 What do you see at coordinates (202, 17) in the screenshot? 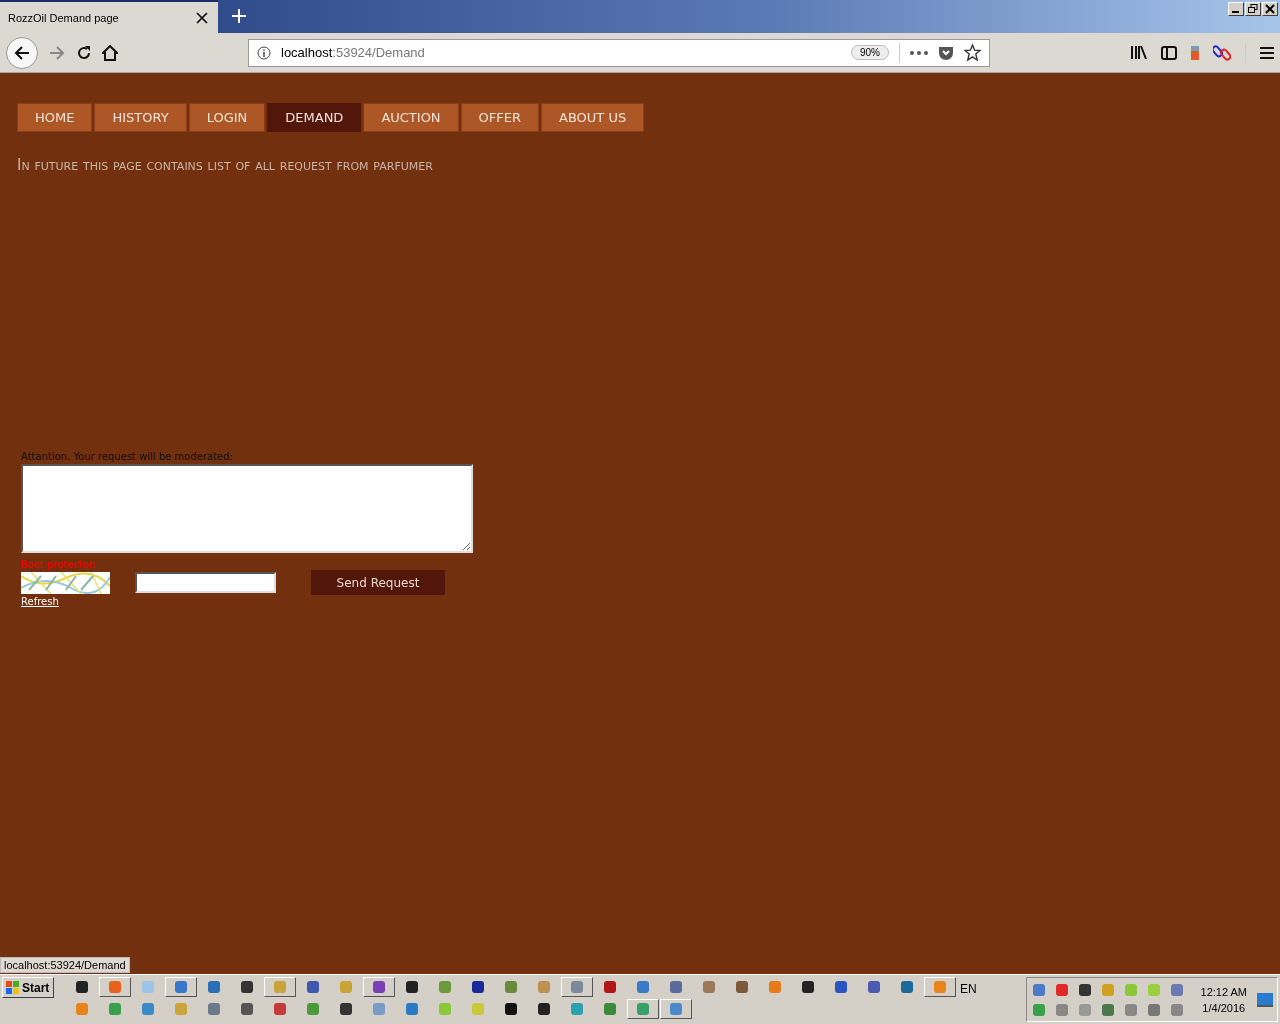
I see `close-icon` at bounding box center [202, 17].